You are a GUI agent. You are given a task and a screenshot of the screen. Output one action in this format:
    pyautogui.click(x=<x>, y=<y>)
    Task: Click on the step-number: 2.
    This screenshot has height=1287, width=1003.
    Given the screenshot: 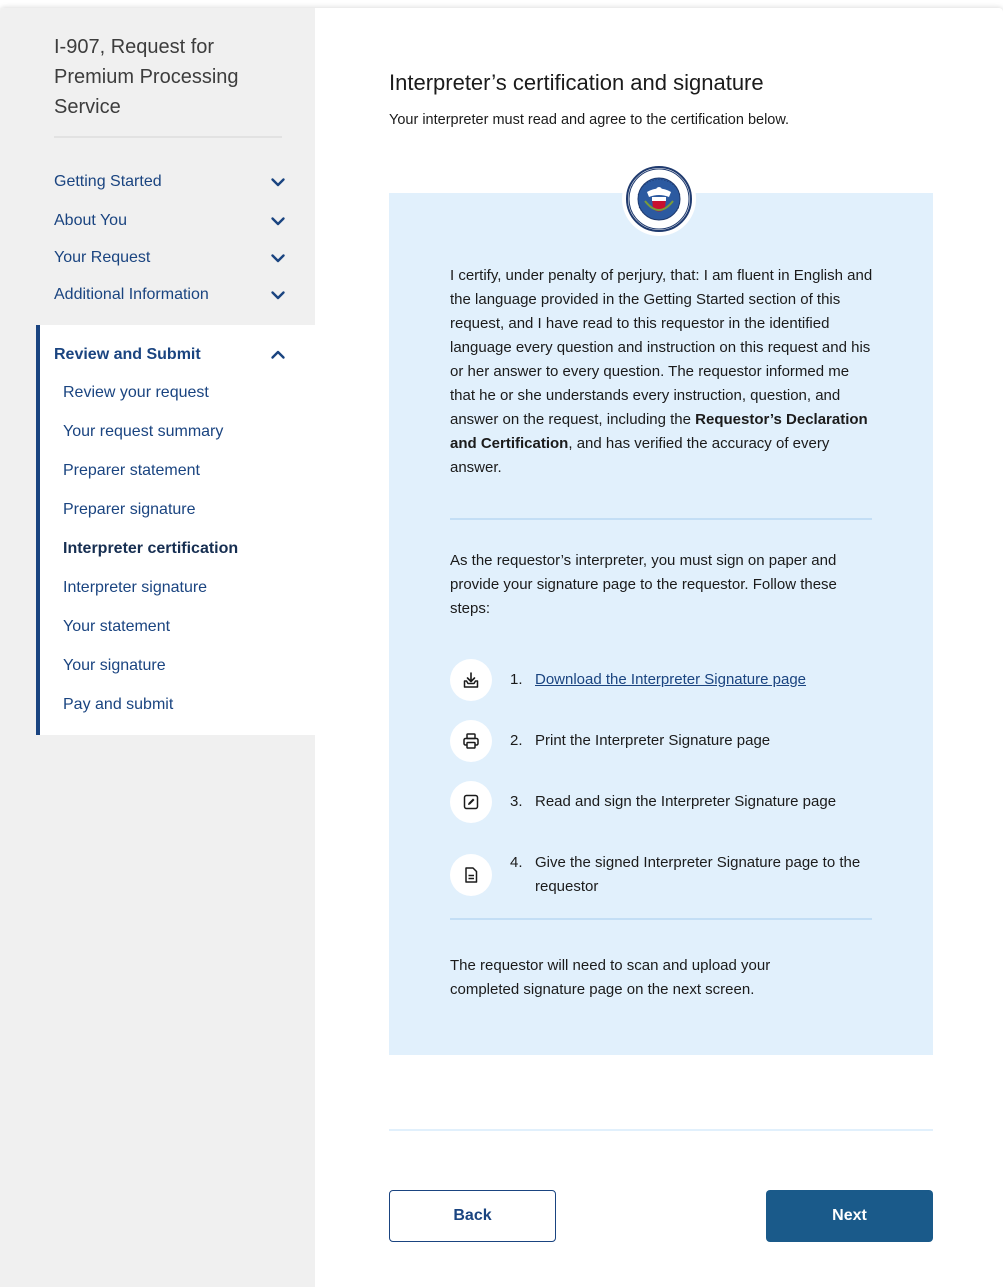 What is the action you would take?
    pyautogui.click(x=516, y=740)
    